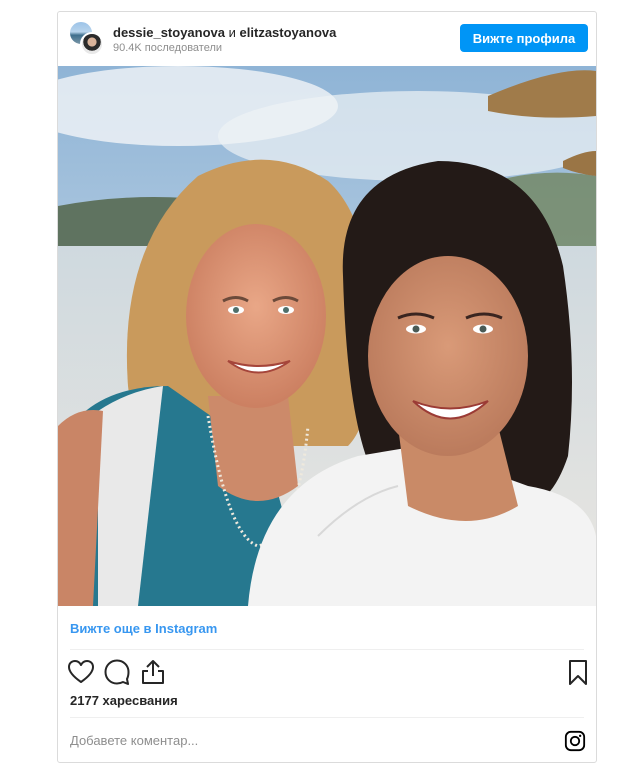 The image size is (638, 779). What do you see at coordinates (305, 740) in the screenshot?
I see `add-comment-input` at bounding box center [305, 740].